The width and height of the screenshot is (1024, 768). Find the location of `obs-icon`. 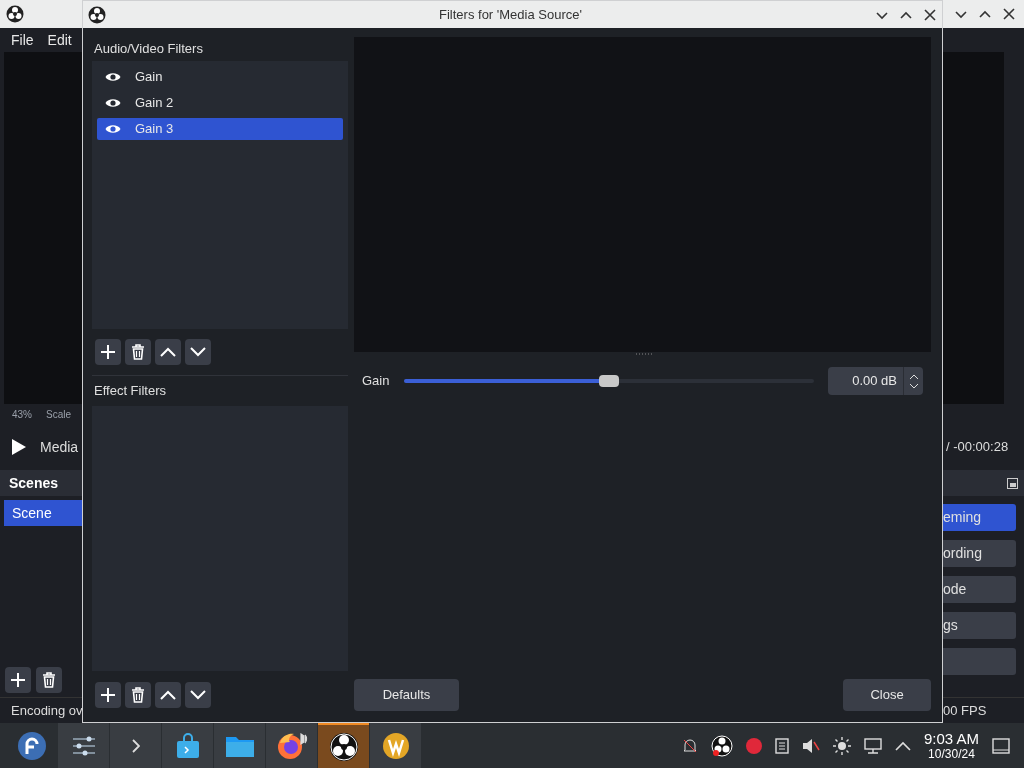

obs-icon is located at coordinates (343, 746).